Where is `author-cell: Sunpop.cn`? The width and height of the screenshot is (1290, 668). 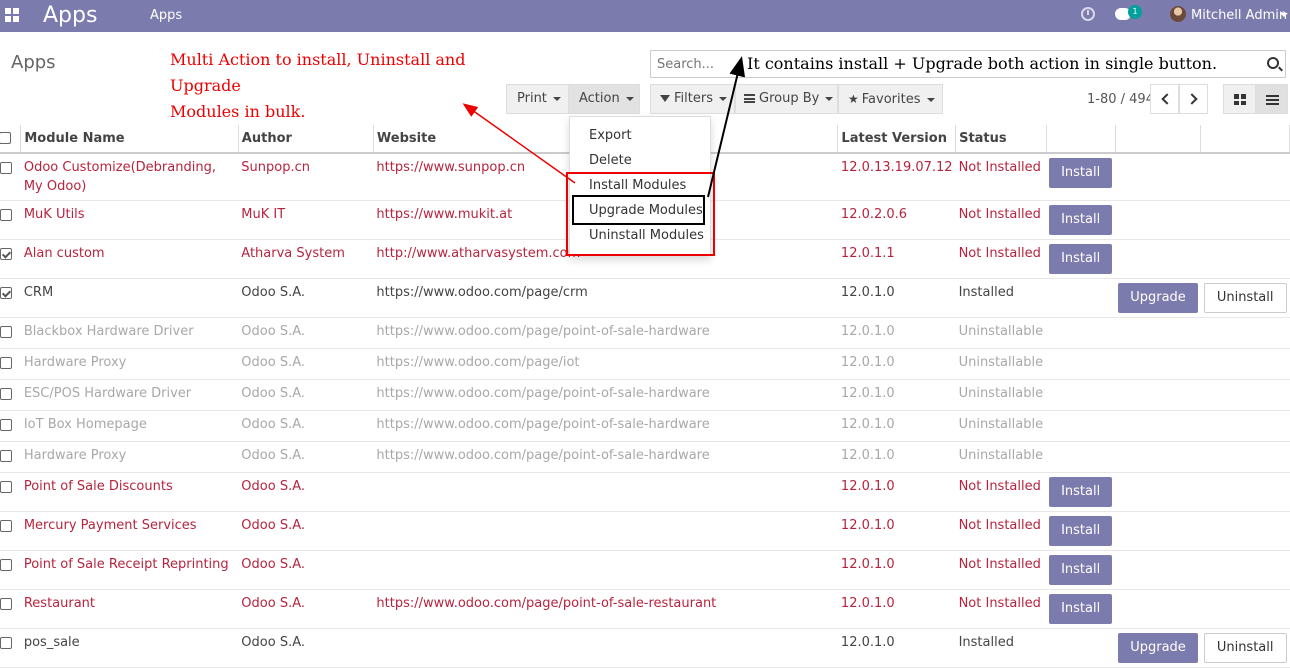 author-cell: Sunpop.cn is located at coordinates (306, 177).